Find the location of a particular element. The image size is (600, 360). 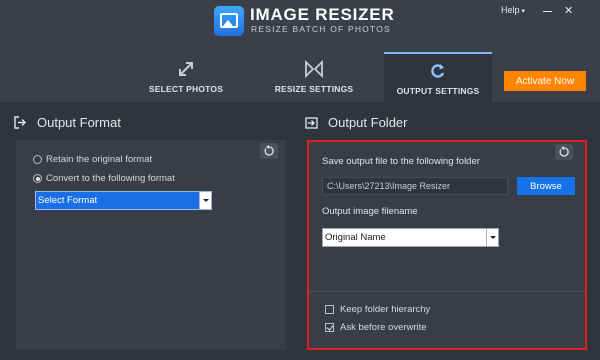

output-folder-title: Output Folder is located at coordinates (368, 122).